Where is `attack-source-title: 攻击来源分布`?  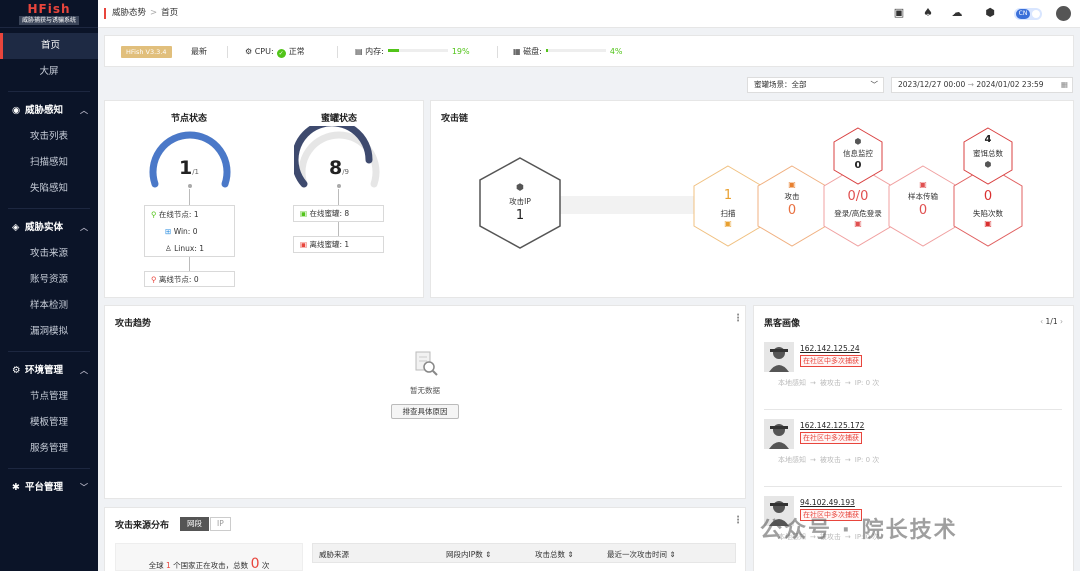
attack-source-title: 攻击来源分布 is located at coordinates (142, 526).